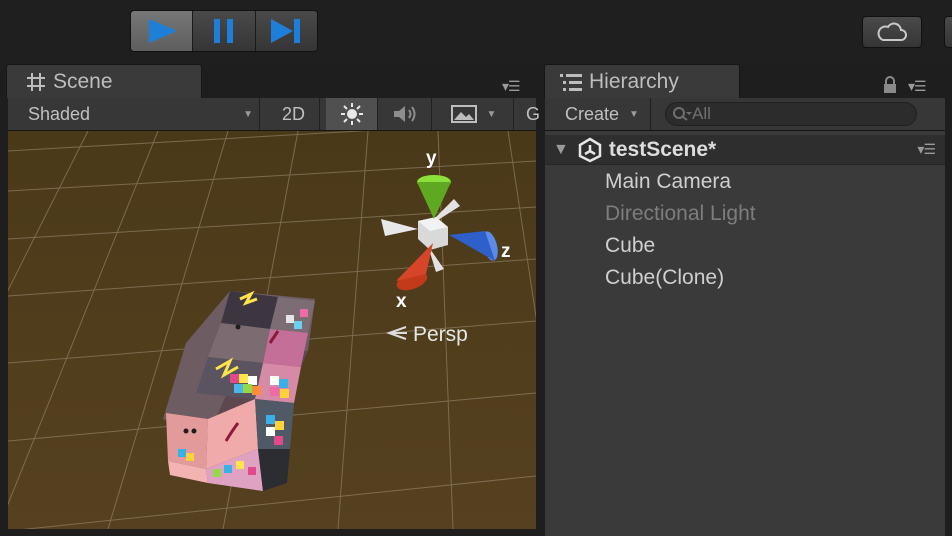 The width and height of the screenshot is (952, 536). I want to click on unity-scene-icon, so click(590, 149).